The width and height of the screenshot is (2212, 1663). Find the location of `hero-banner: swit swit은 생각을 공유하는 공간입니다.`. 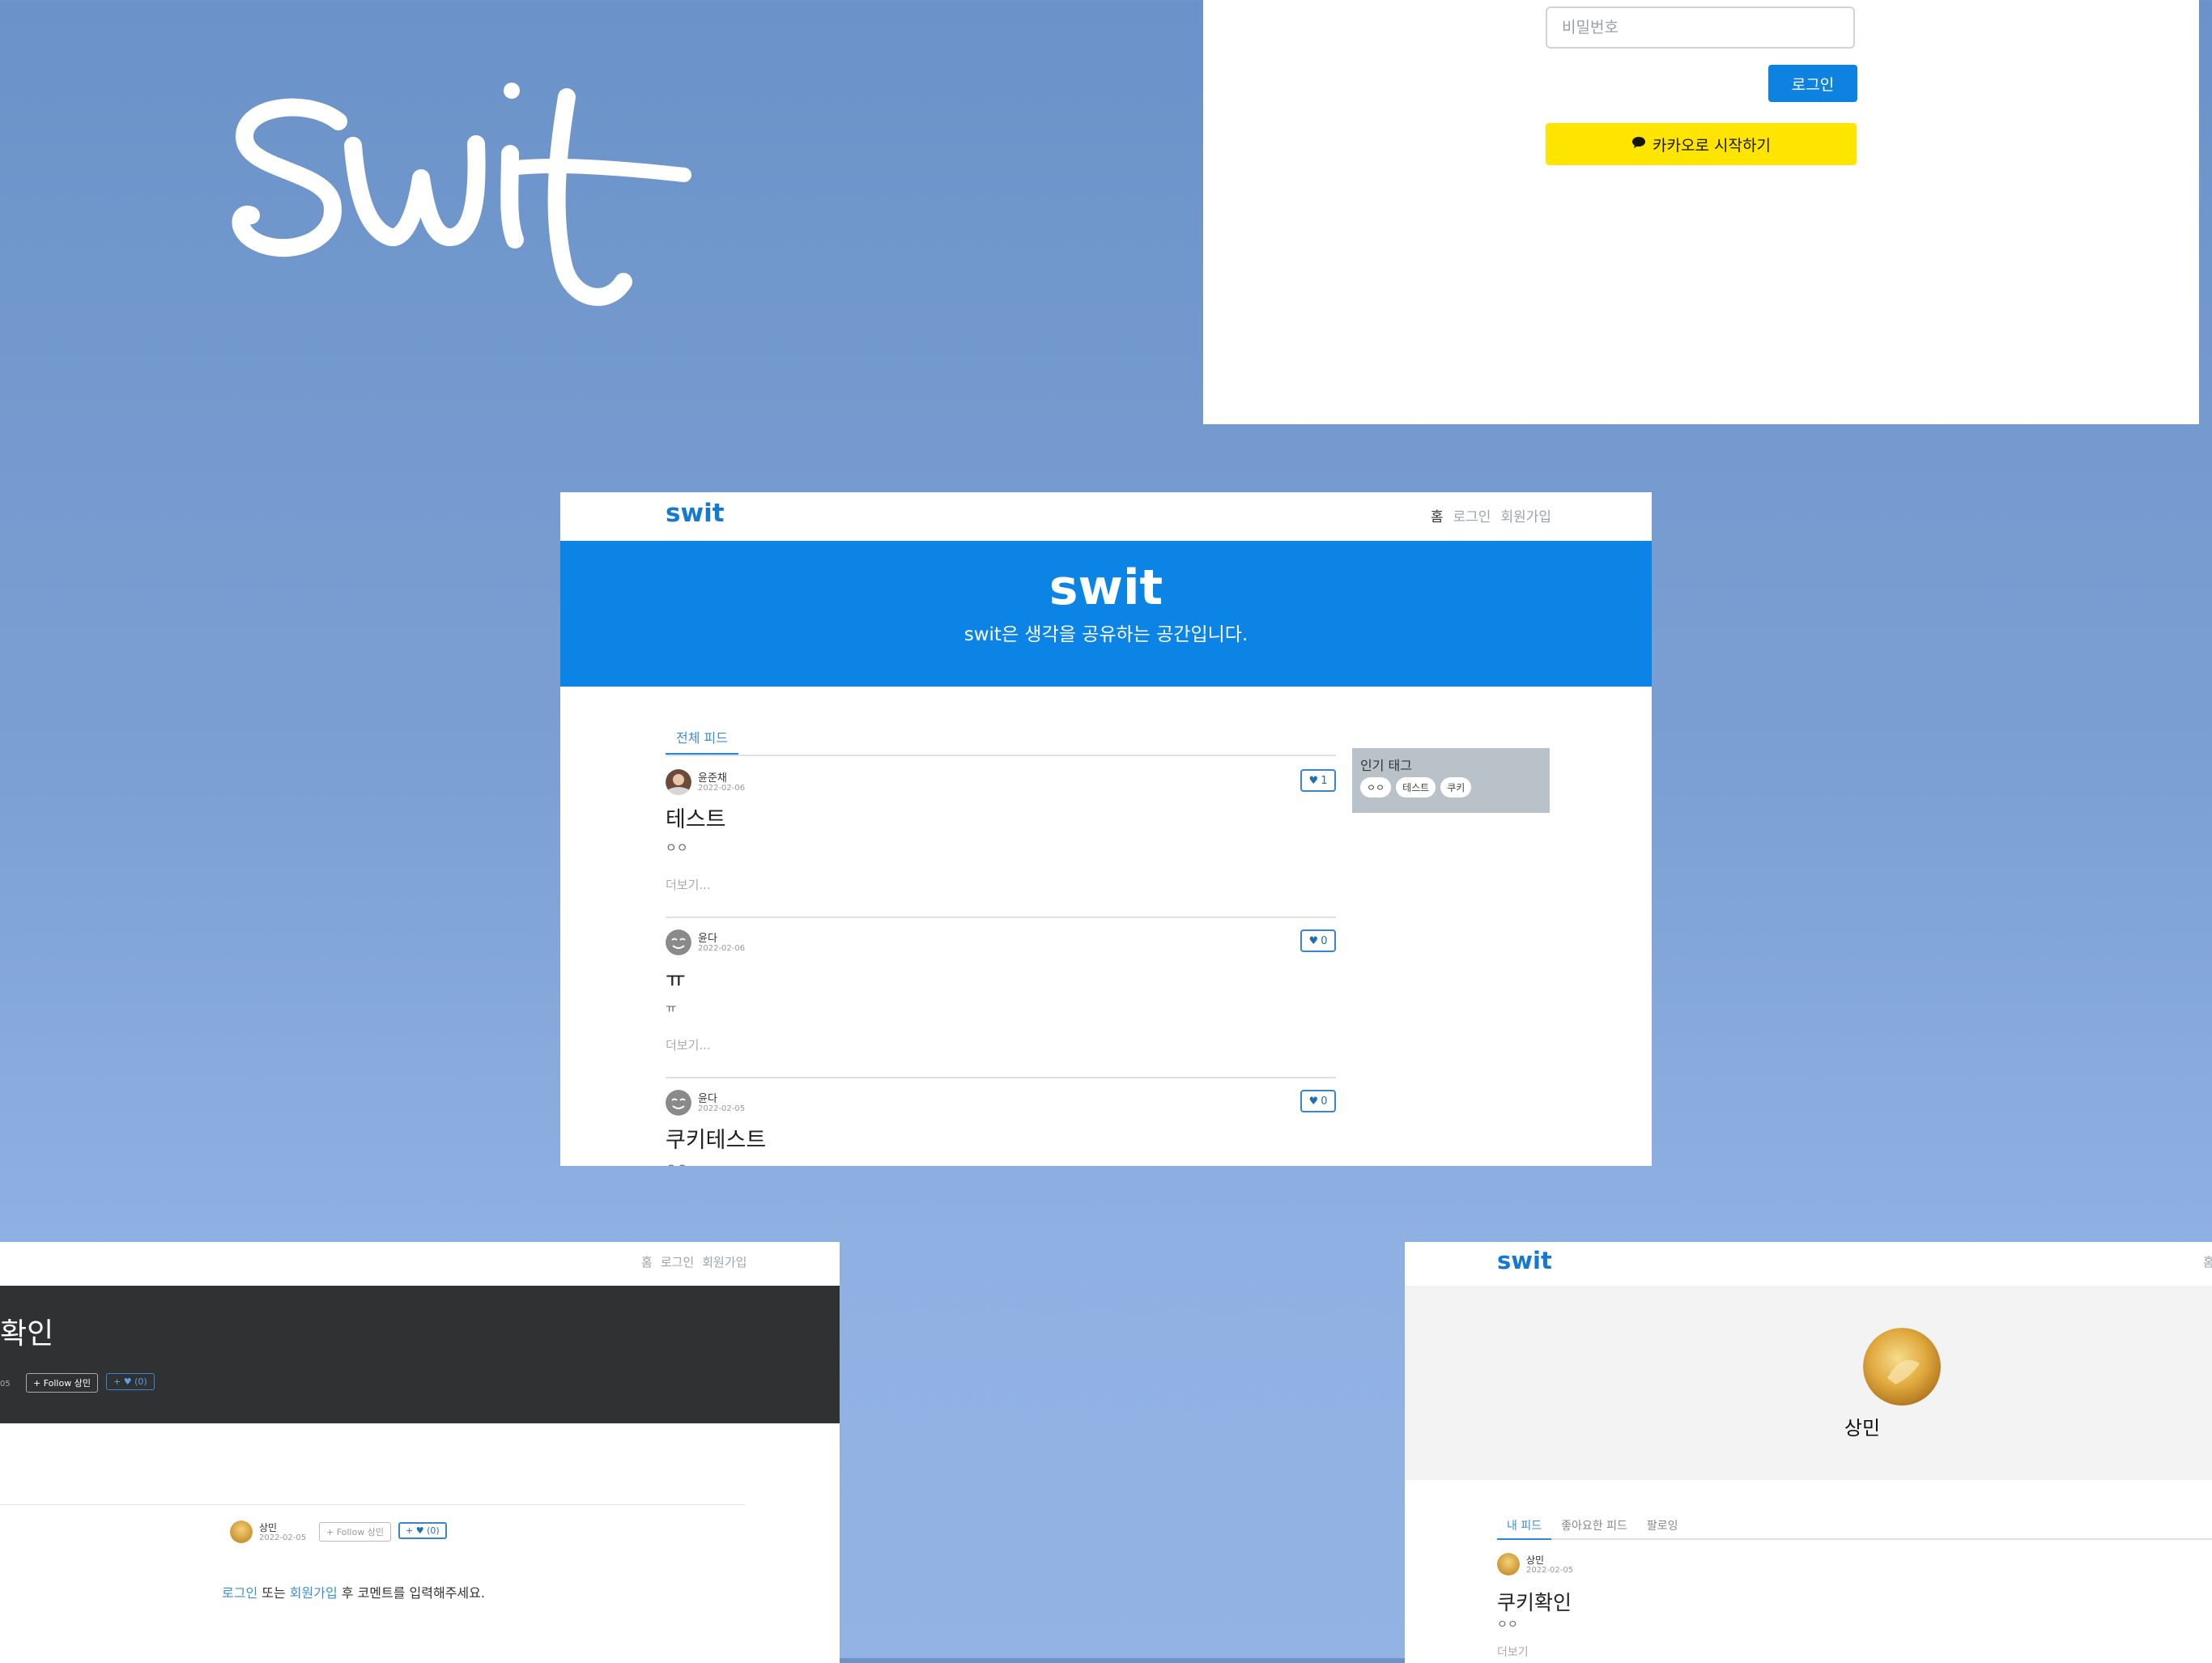

hero-banner: swit swit은 생각을 공유하는 공간입니다. is located at coordinates (1106, 614).